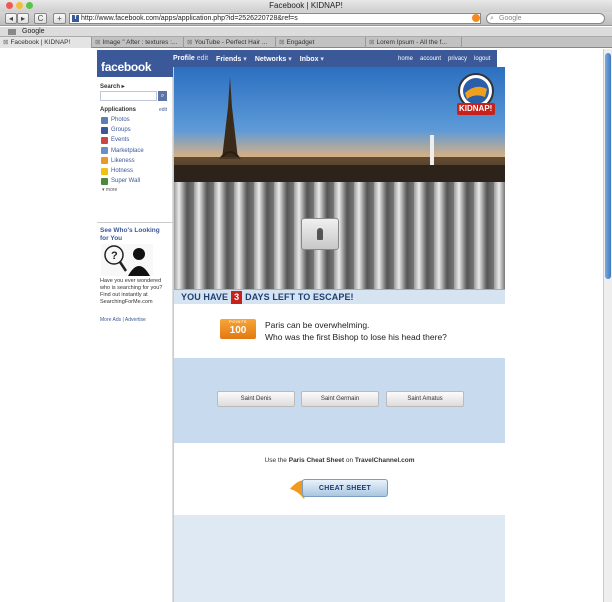 This screenshot has width=612, height=602. I want to click on kidnap-logo-text: KIDNAP!, so click(476, 108).